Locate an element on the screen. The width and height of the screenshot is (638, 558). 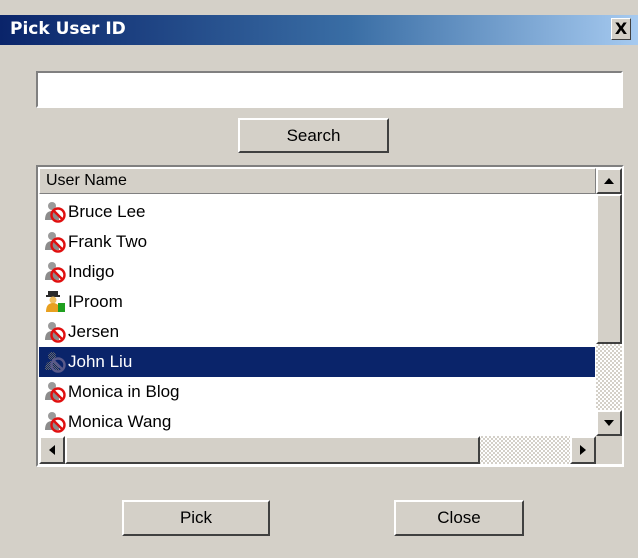
list-item: Monica in Blog is located at coordinates (317, 392).